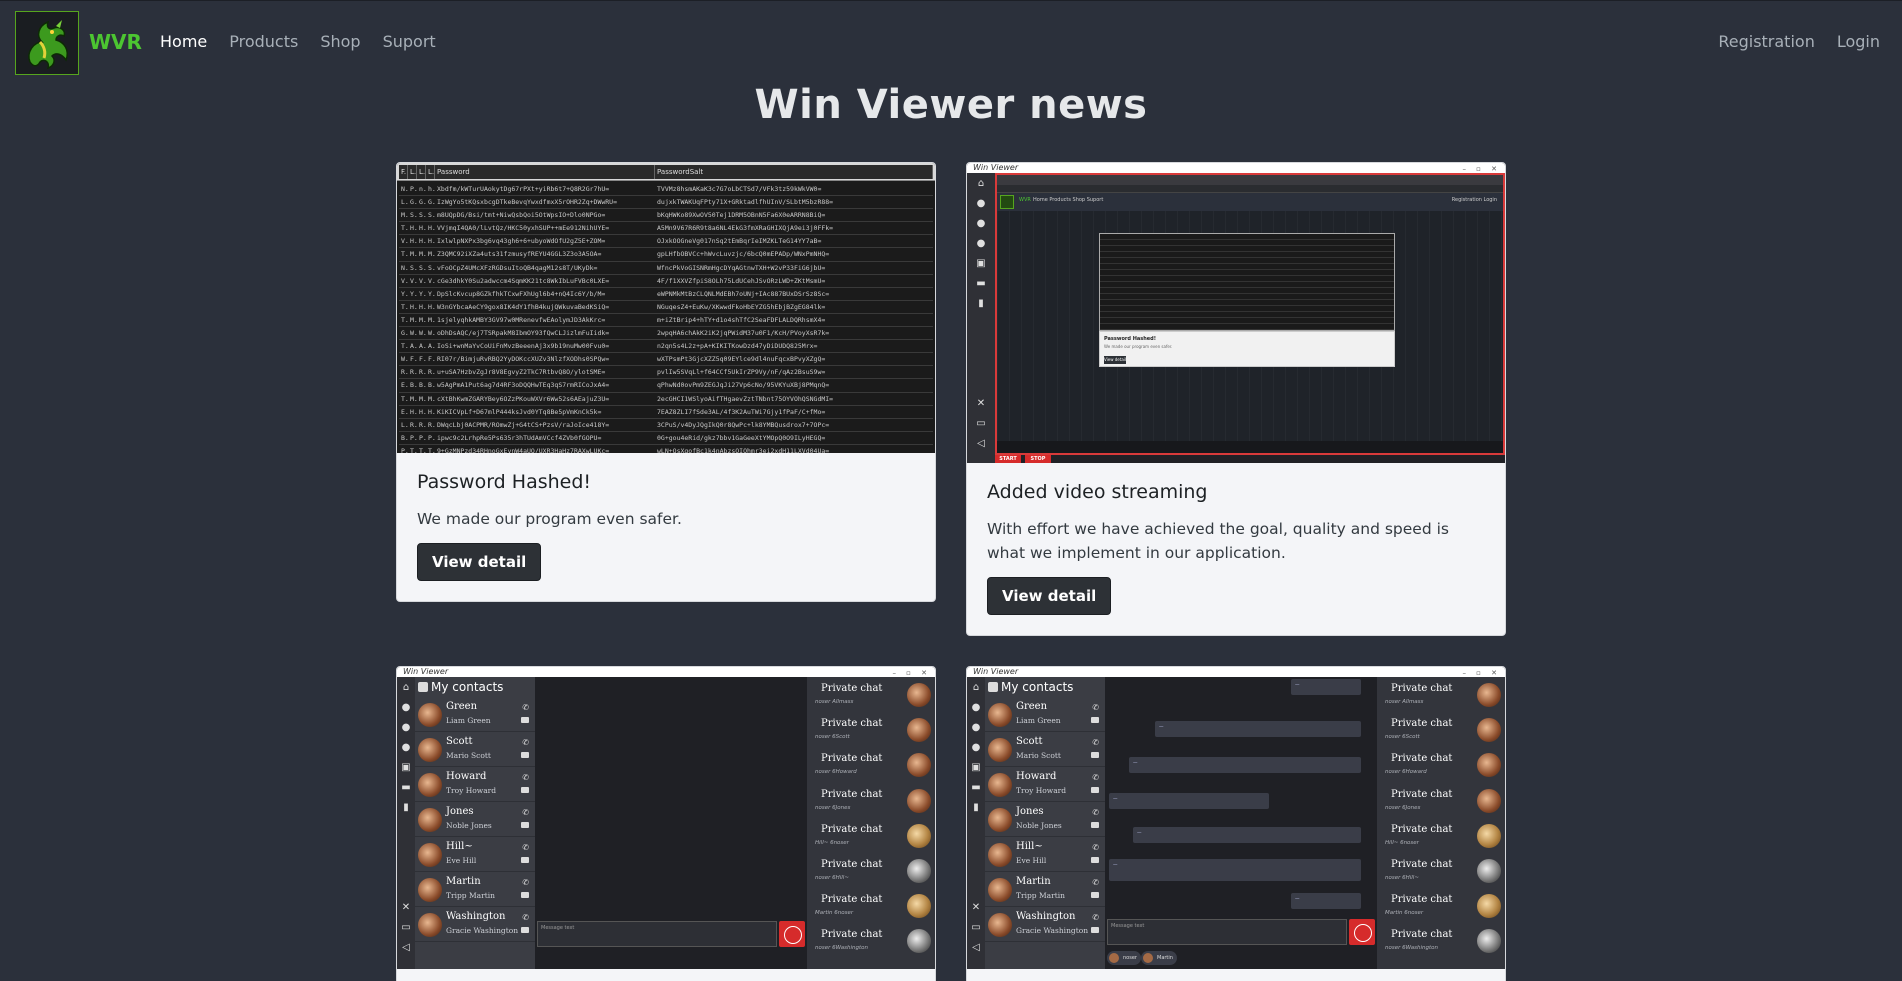 The height and width of the screenshot is (981, 1902). Describe the element at coordinates (1858, 41) in the screenshot. I see `nav-login: Login` at that location.